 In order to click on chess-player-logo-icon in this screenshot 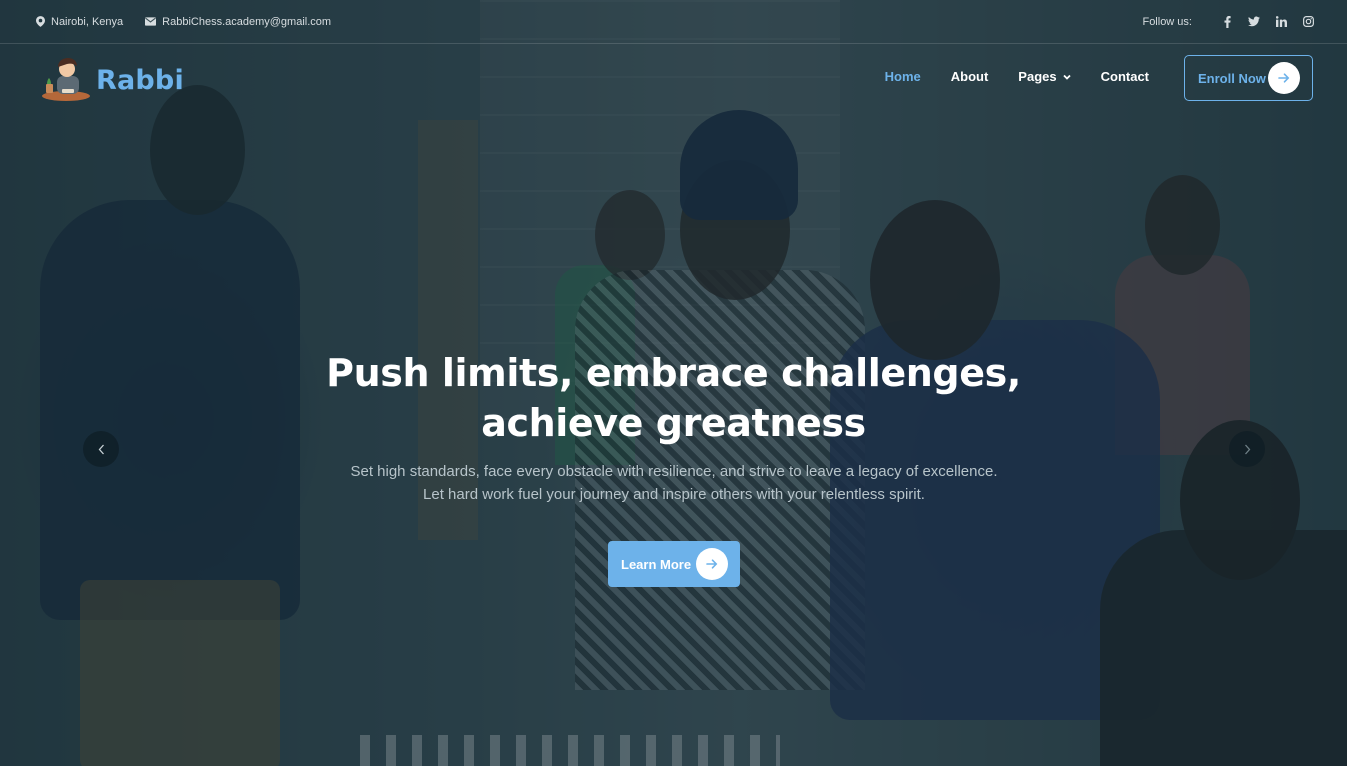, I will do `click(66, 80)`.